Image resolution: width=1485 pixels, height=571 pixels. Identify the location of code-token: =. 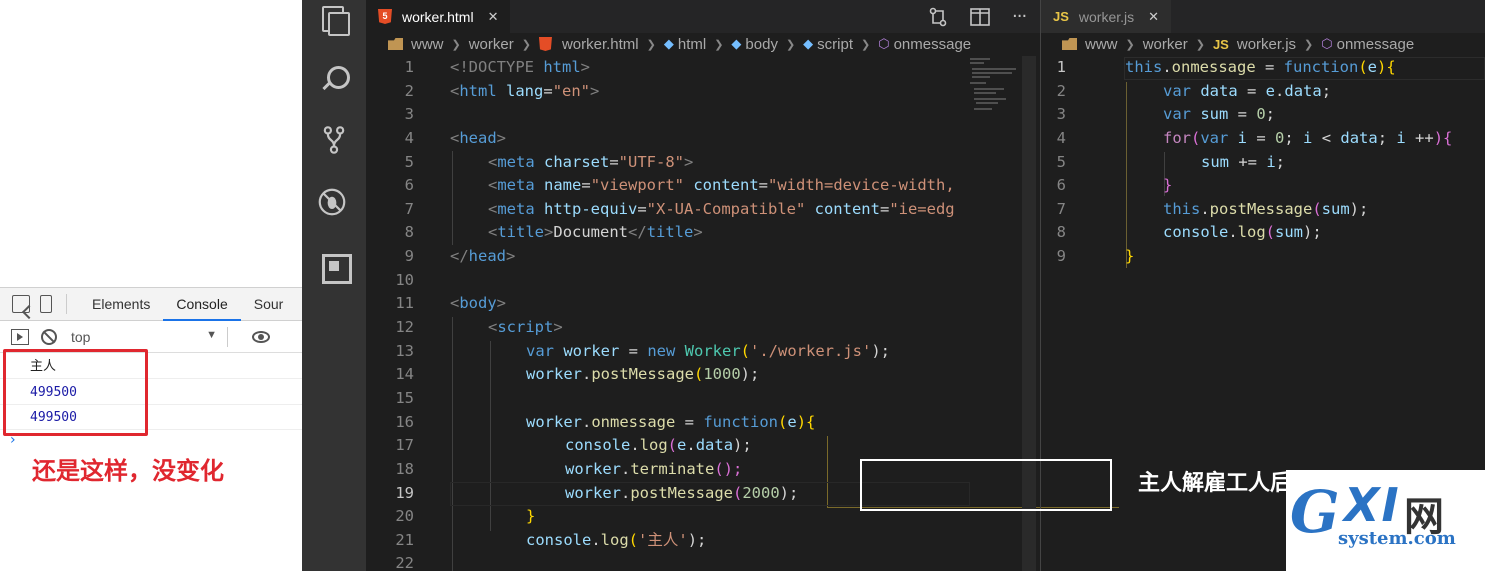
(548, 90).